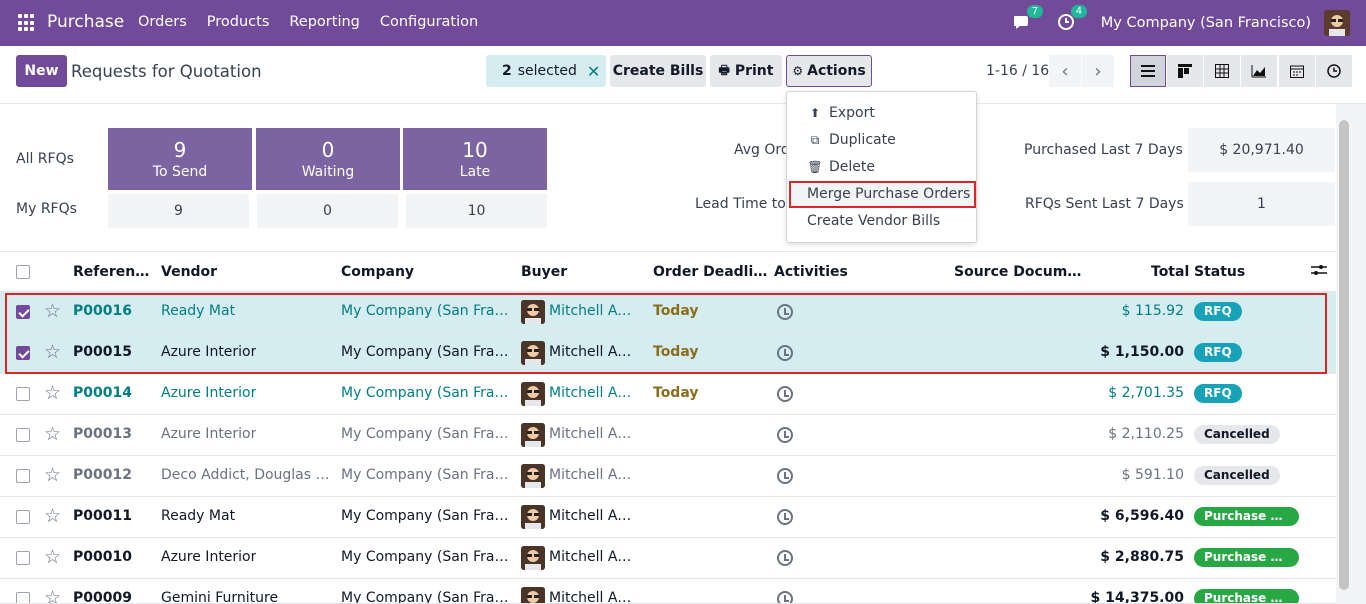 Image resolution: width=1366 pixels, height=604 pixels. What do you see at coordinates (1297, 71) in the screenshot?
I see `calendar-view-button` at bounding box center [1297, 71].